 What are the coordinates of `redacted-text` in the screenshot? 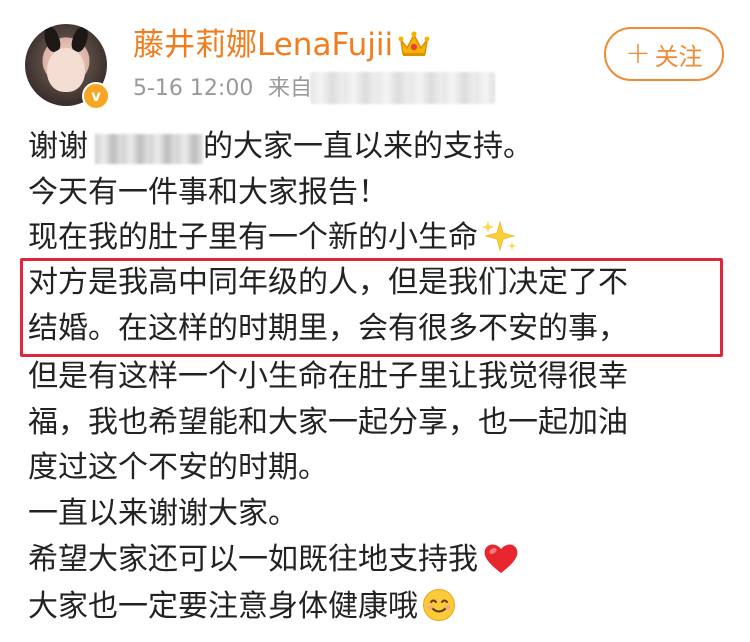 It's located at (149, 149).